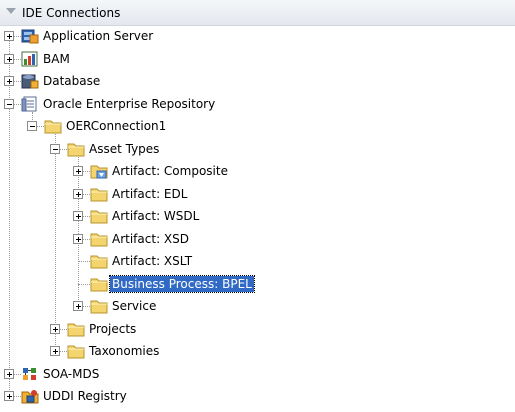  What do you see at coordinates (257, 13) in the screenshot?
I see `ide-connections-header: IDE Connections` at bounding box center [257, 13].